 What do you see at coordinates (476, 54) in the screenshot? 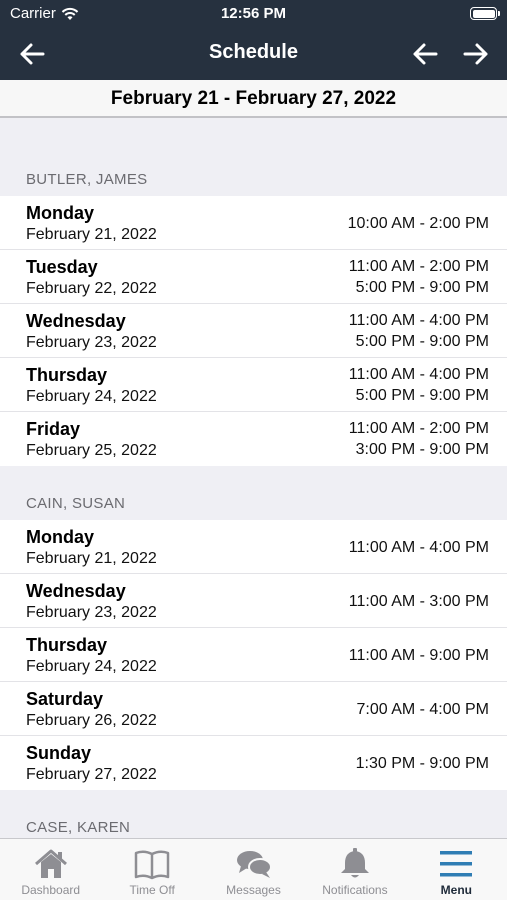
I see `next-week-arrow-icon` at bounding box center [476, 54].